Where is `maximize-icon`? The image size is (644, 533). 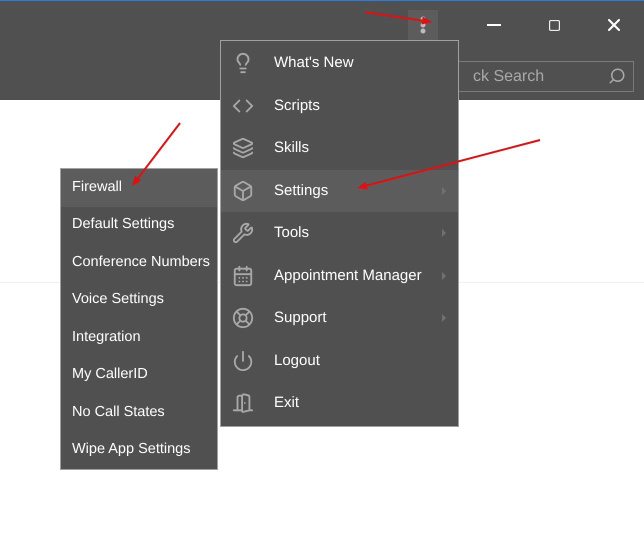
maximize-icon is located at coordinates (554, 25).